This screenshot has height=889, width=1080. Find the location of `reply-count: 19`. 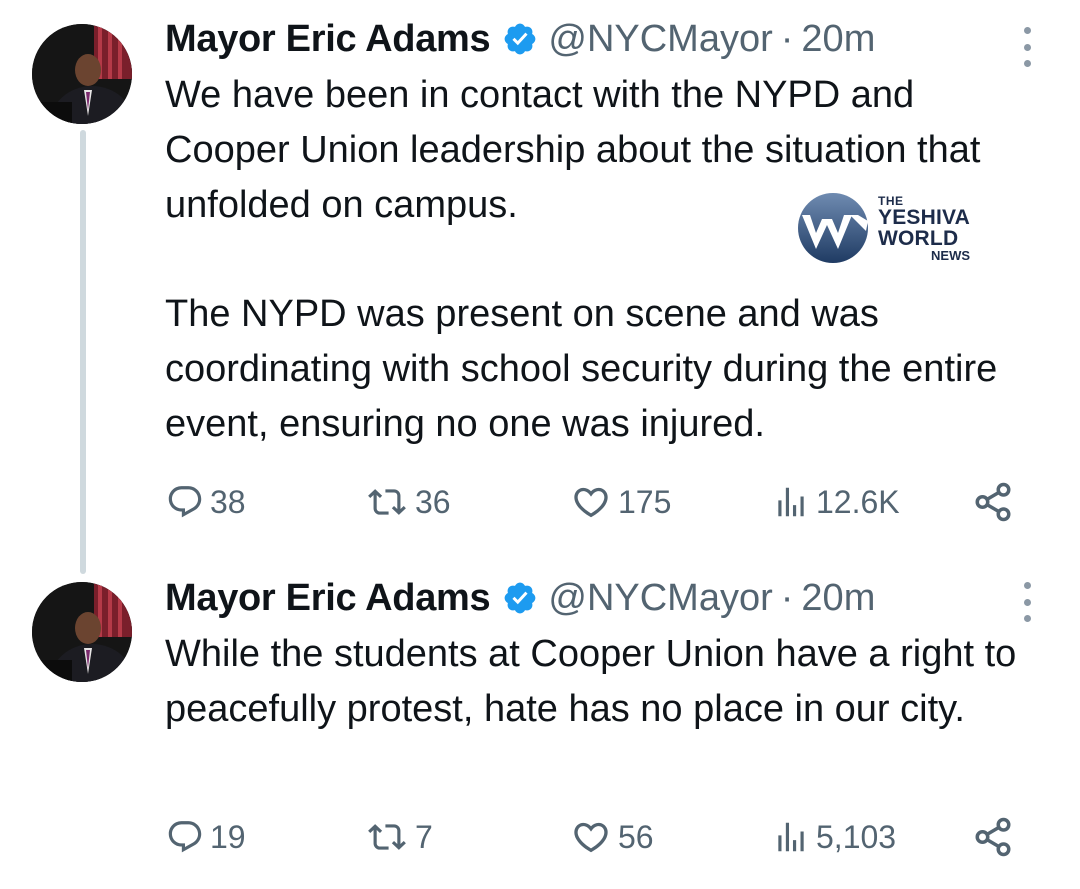

reply-count: 19 is located at coordinates (228, 836).